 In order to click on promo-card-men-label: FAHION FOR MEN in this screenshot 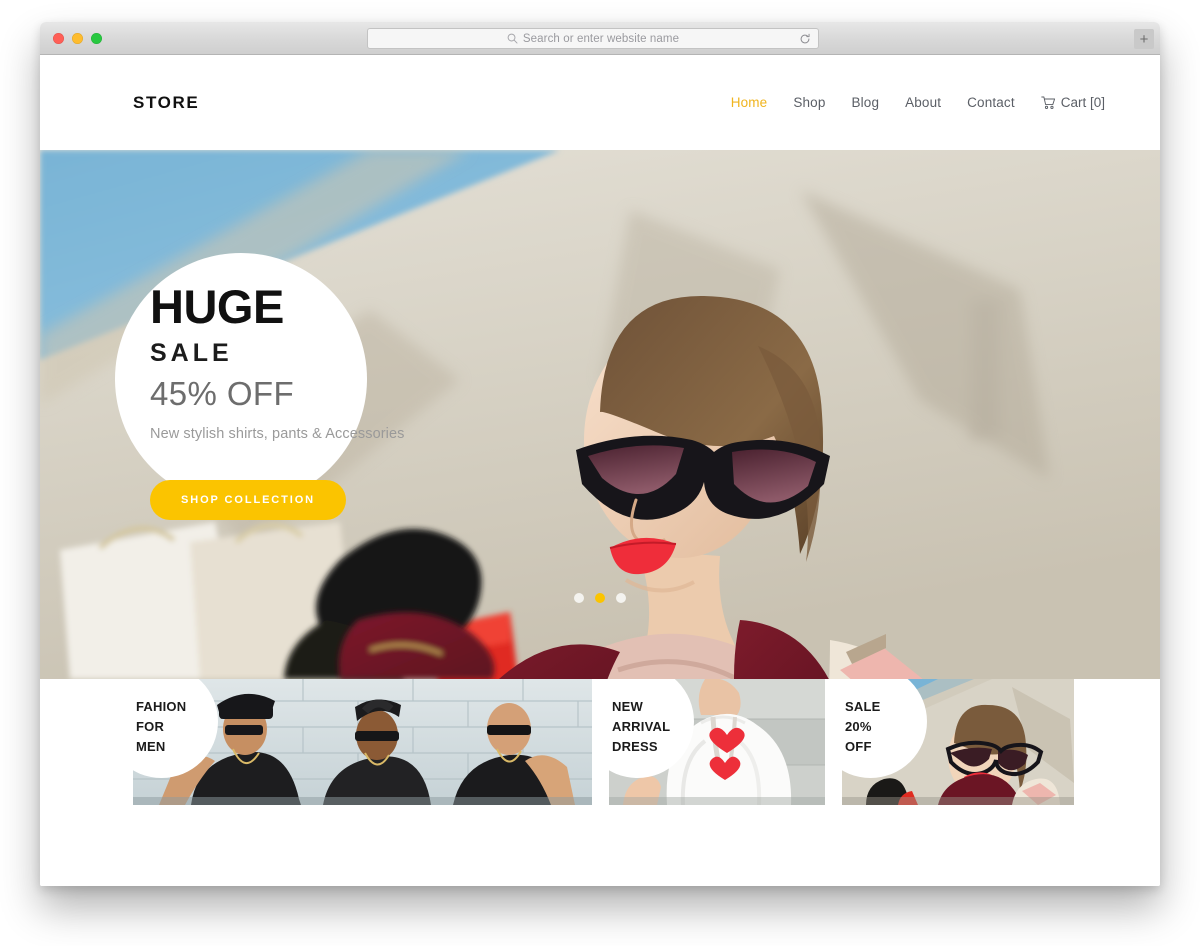, I will do `click(161, 727)`.